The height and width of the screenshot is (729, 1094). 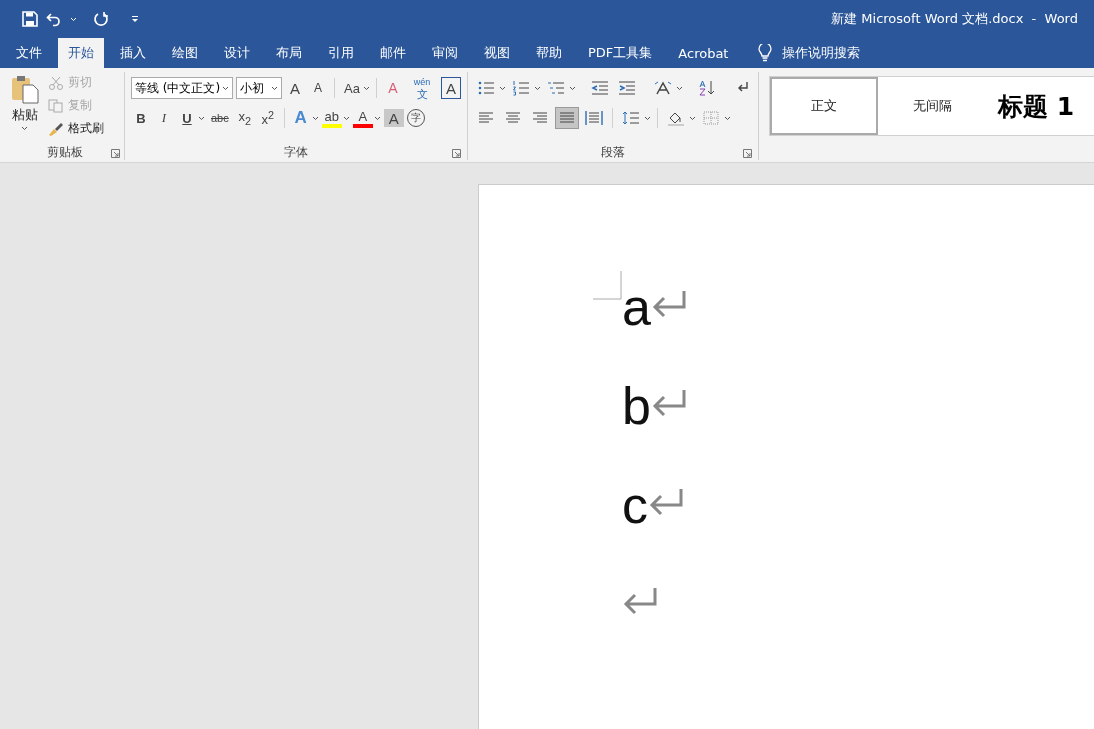 I want to click on font-format-button: Aa, so click(x=352, y=88).